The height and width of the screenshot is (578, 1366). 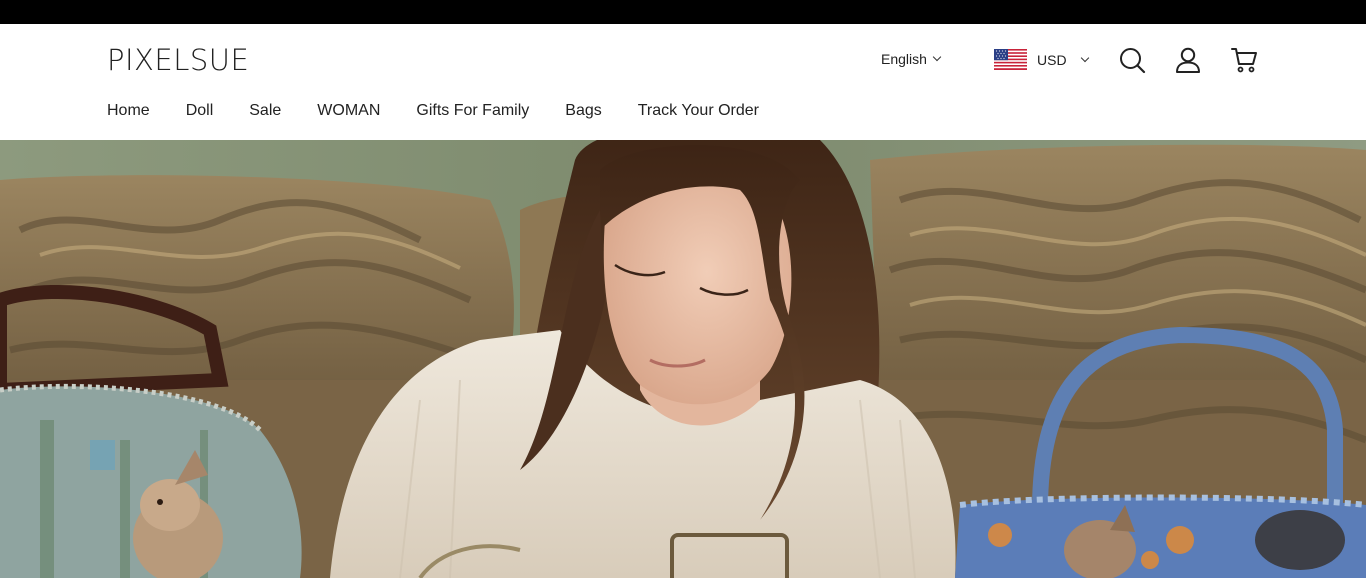 What do you see at coordinates (1010, 59) in the screenshot?
I see `us-flag-icon` at bounding box center [1010, 59].